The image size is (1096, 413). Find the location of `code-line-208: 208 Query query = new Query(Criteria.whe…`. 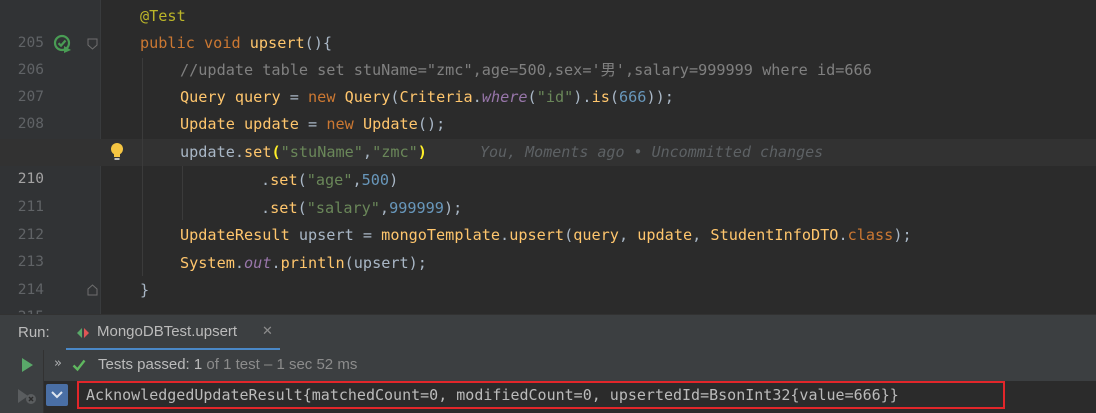

code-line-208: 208 Query query = new Query(Criteria.whe… is located at coordinates (548, 108).